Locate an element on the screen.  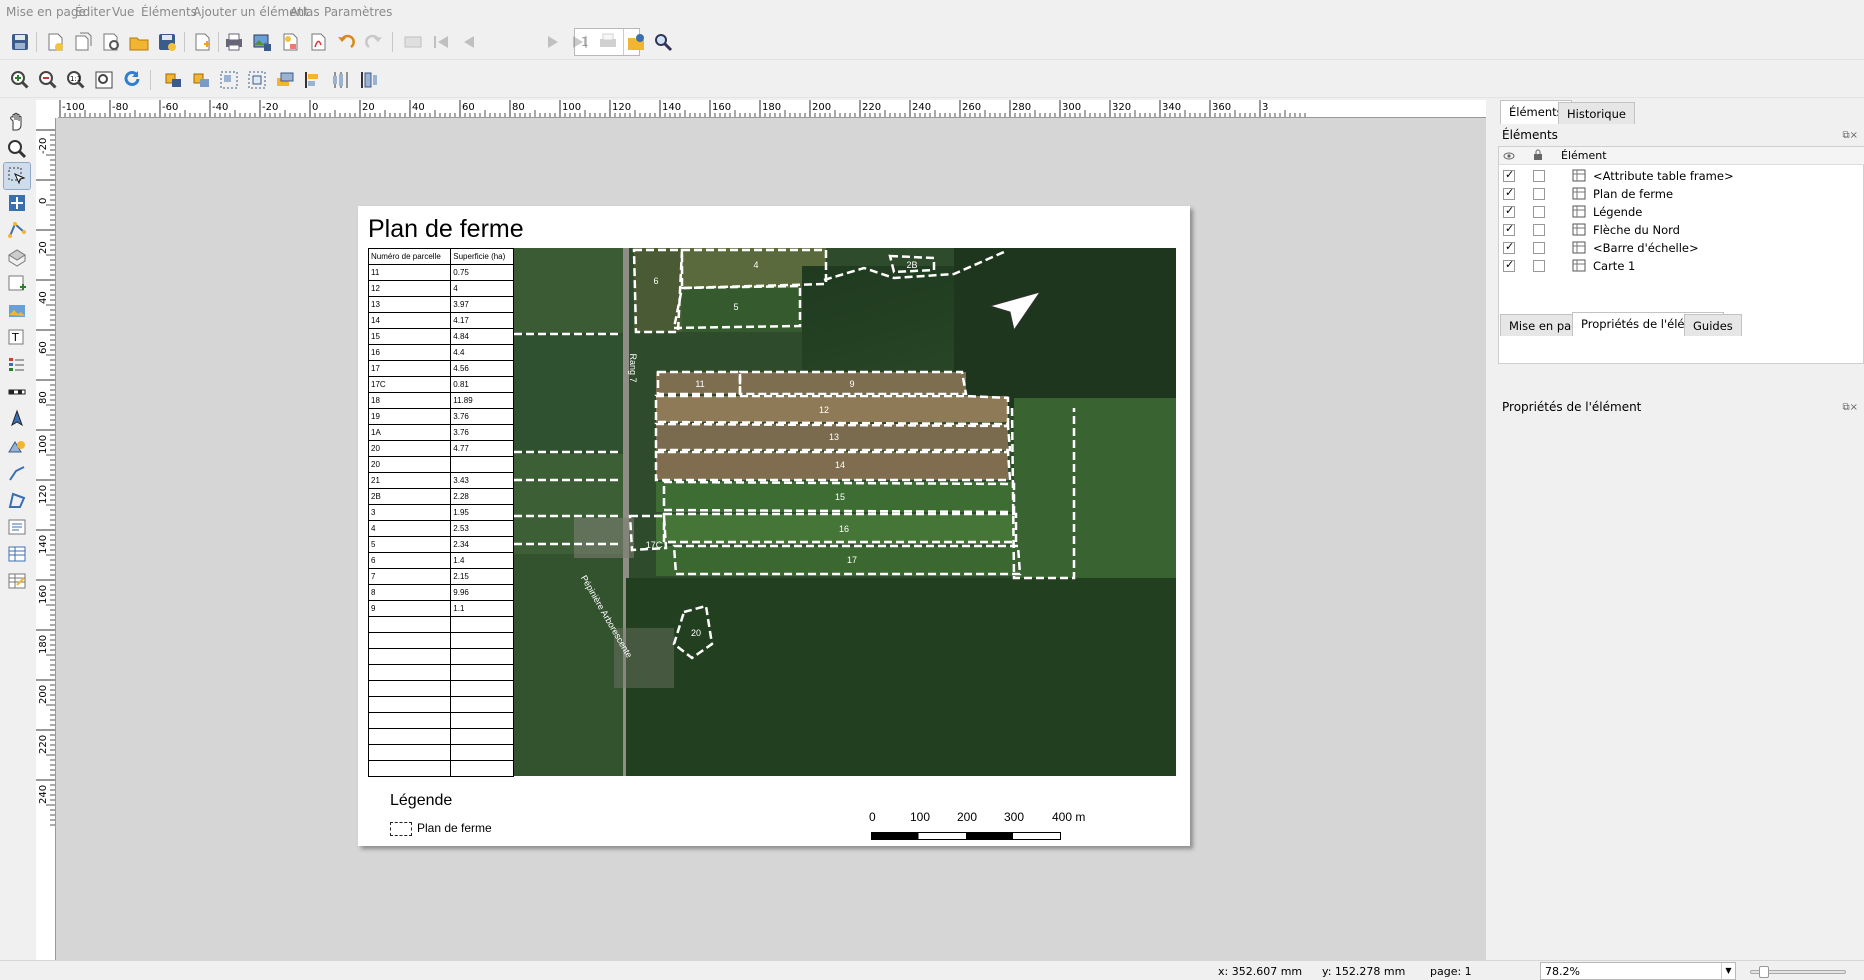
undo-icon is located at coordinates (346, 42).